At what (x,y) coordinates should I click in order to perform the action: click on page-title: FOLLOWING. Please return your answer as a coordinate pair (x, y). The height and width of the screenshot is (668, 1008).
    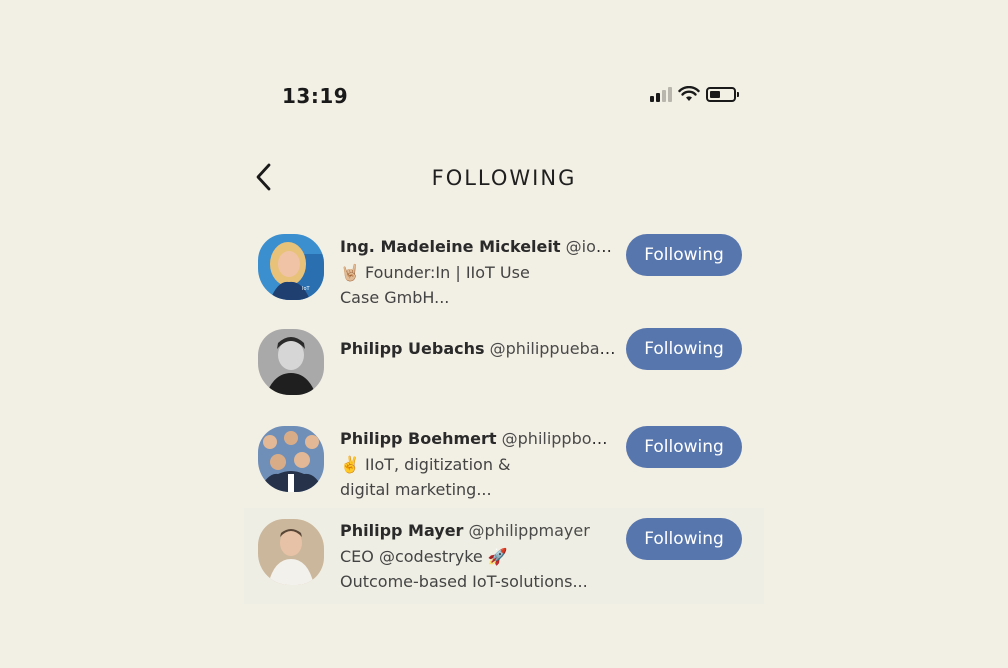
    Looking at the image, I should click on (504, 178).